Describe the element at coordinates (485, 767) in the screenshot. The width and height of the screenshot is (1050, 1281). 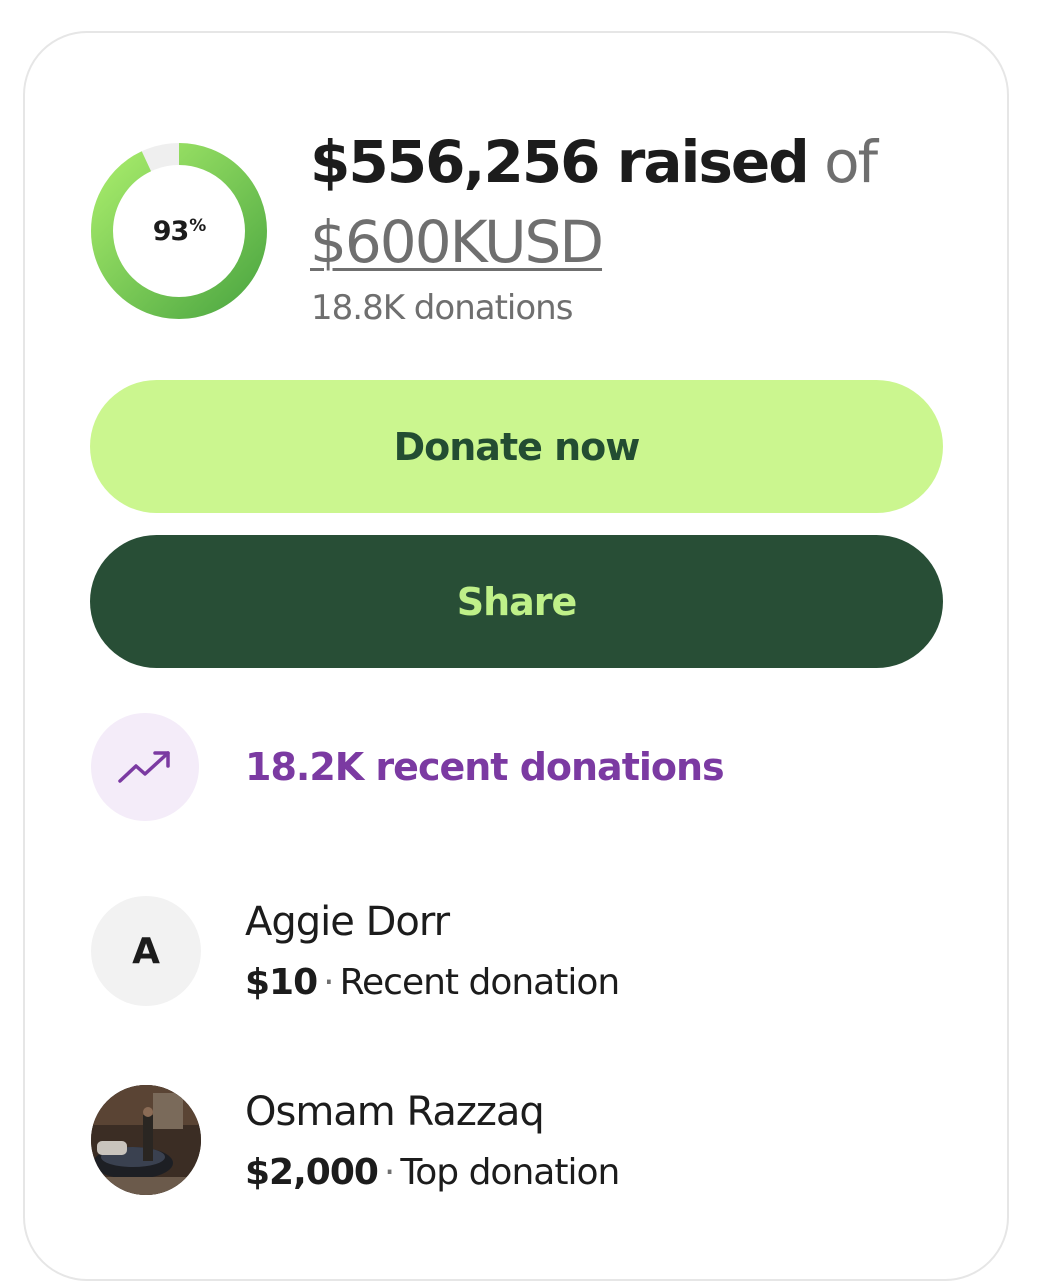
I see `recent-donations-link: 18.2K recent donations` at that location.